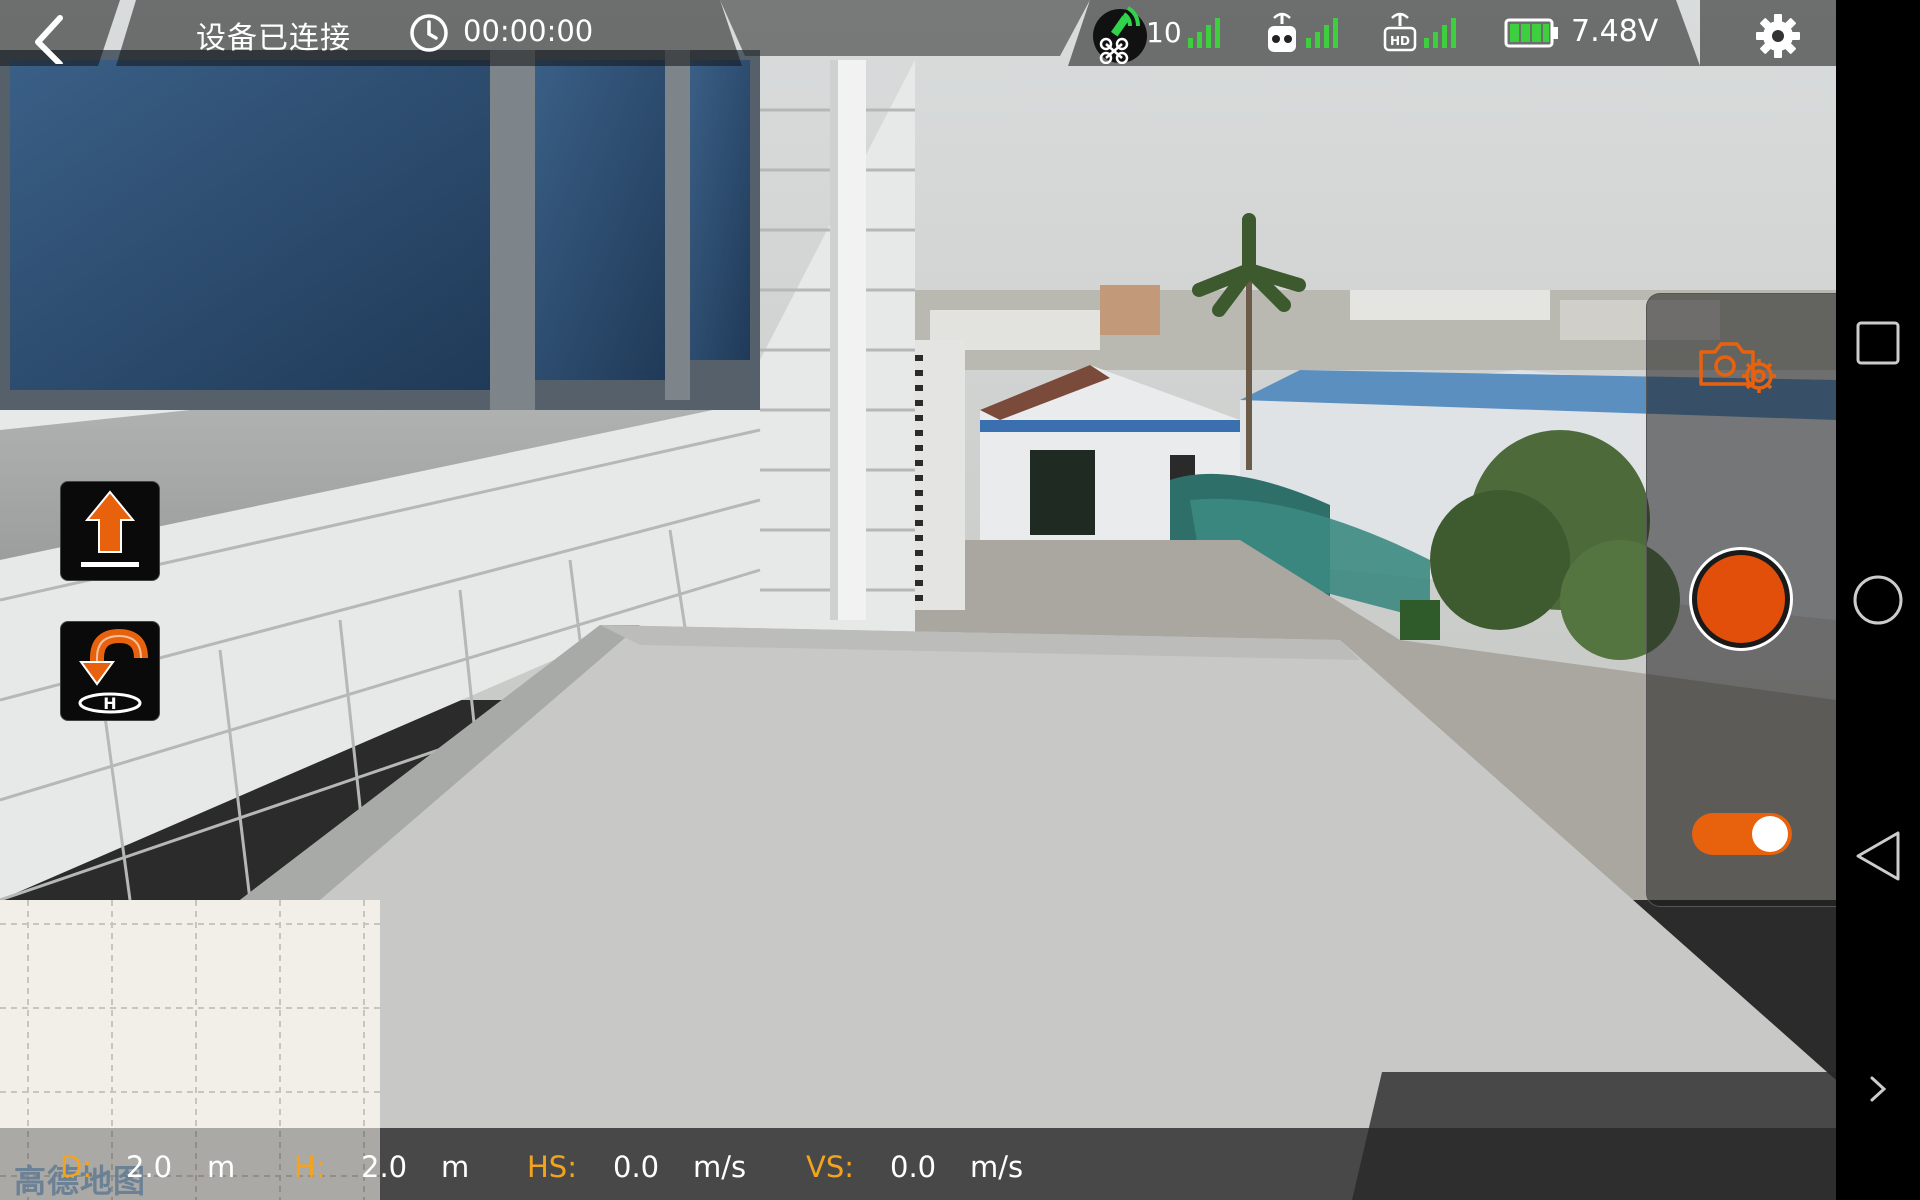 The width and height of the screenshot is (1920, 1200). I want to click on vertical-speed-label: VS:, so click(830, 1167).